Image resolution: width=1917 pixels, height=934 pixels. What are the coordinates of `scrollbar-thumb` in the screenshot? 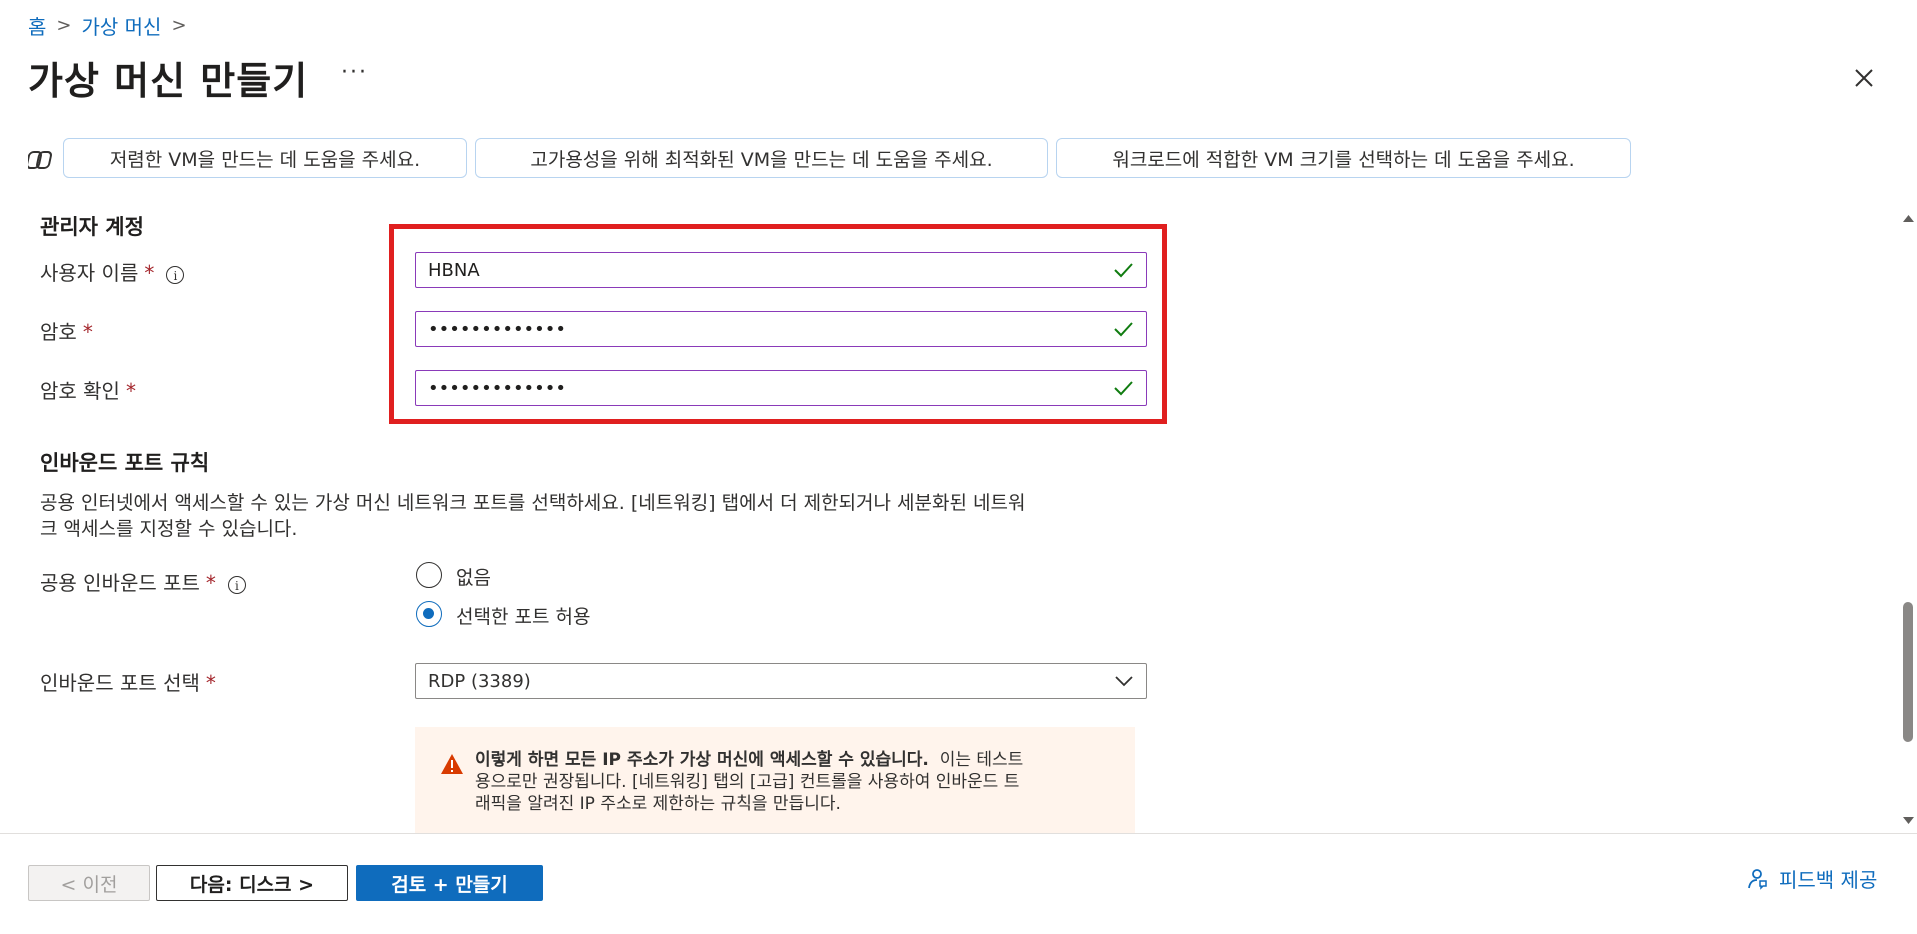 It's located at (1908, 672).